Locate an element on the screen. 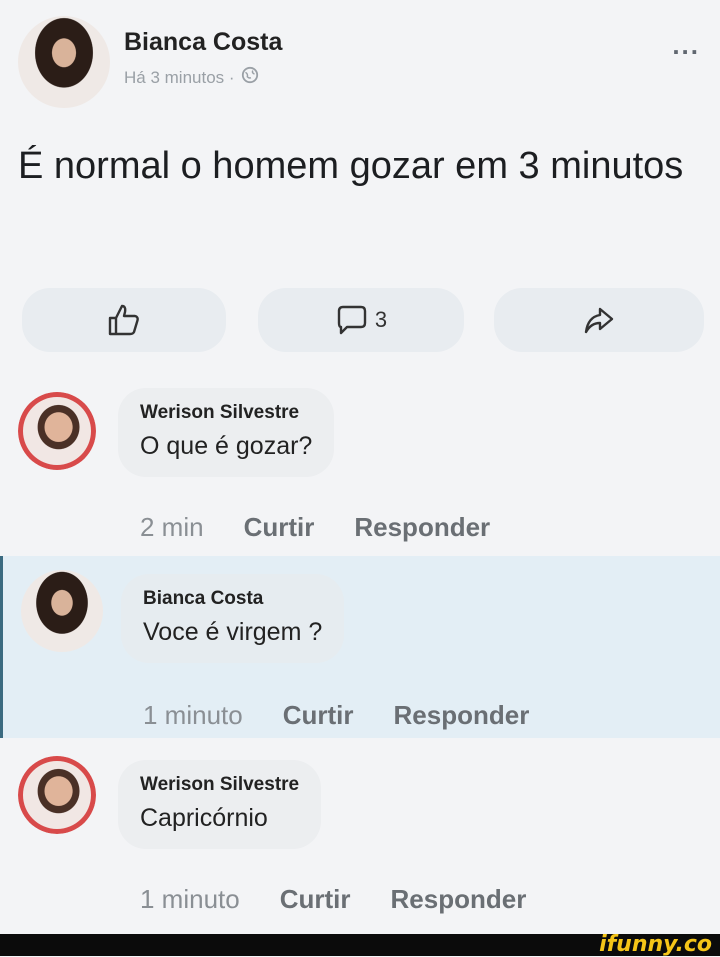  comment-text: Capricórnio is located at coordinates (204, 818).